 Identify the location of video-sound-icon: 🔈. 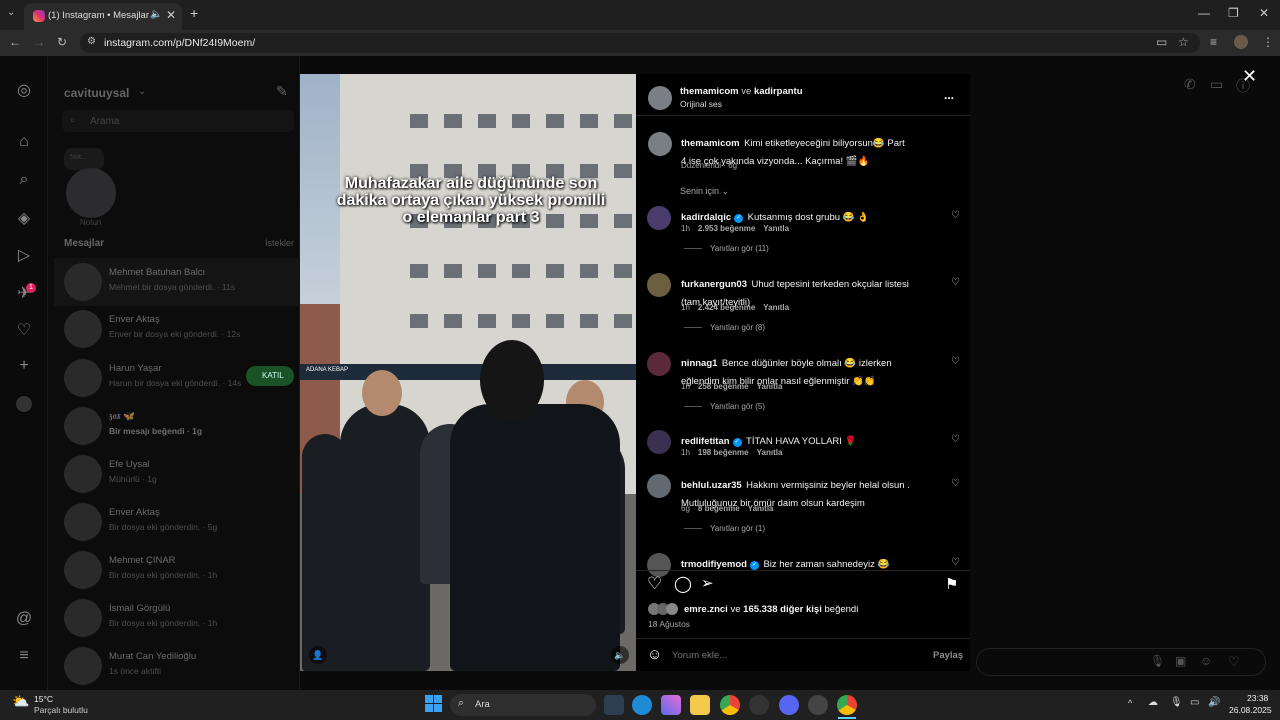
(620, 655).